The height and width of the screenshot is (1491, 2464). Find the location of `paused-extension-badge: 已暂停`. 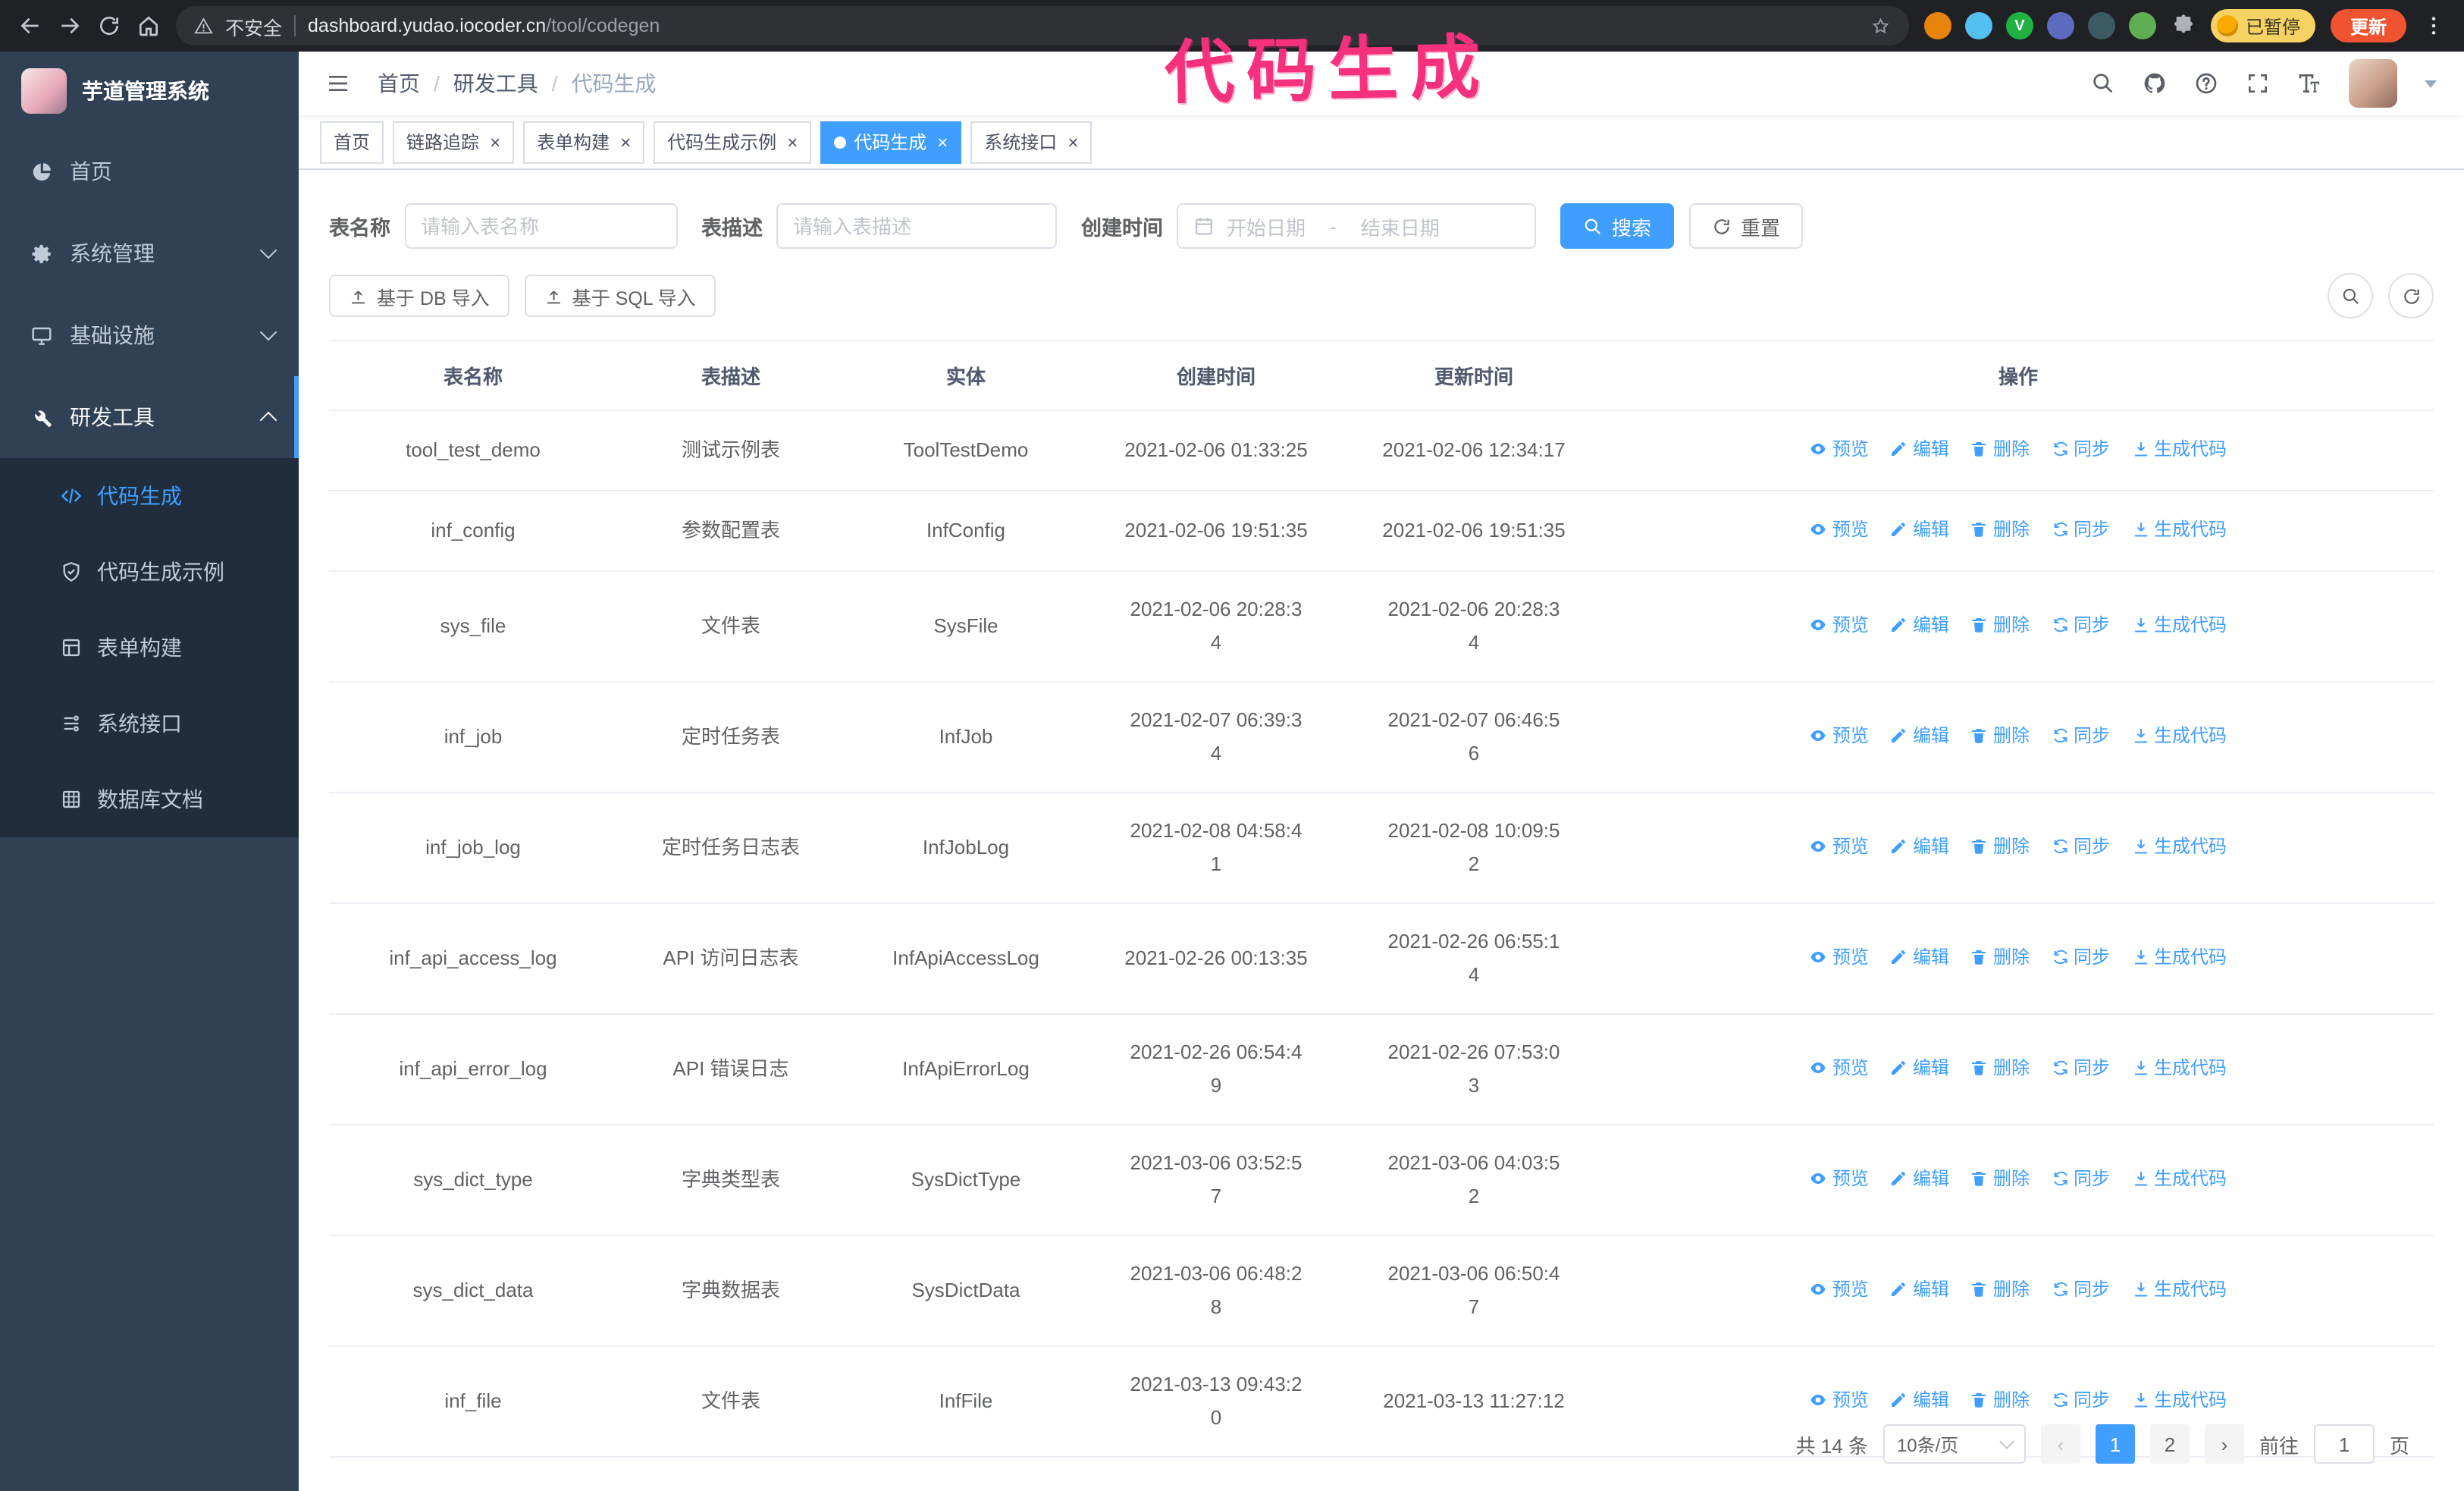

paused-extension-badge: 已暂停 is located at coordinates (2263, 25).